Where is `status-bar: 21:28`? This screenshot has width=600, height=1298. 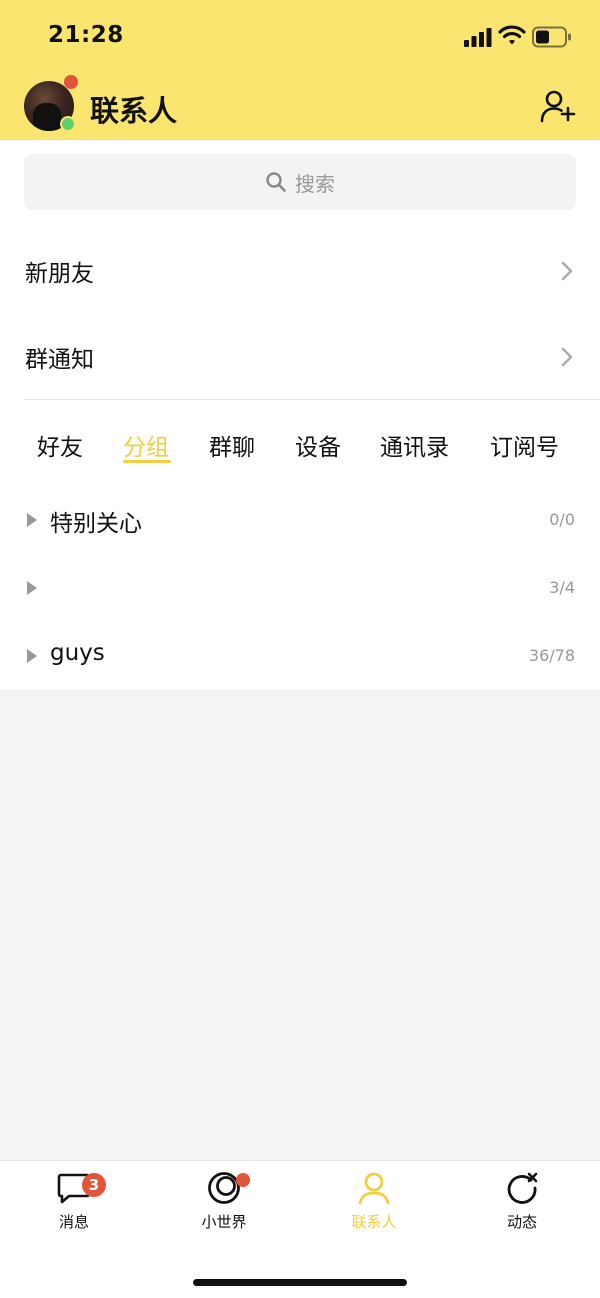 status-bar: 21:28 is located at coordinates (300, 35).